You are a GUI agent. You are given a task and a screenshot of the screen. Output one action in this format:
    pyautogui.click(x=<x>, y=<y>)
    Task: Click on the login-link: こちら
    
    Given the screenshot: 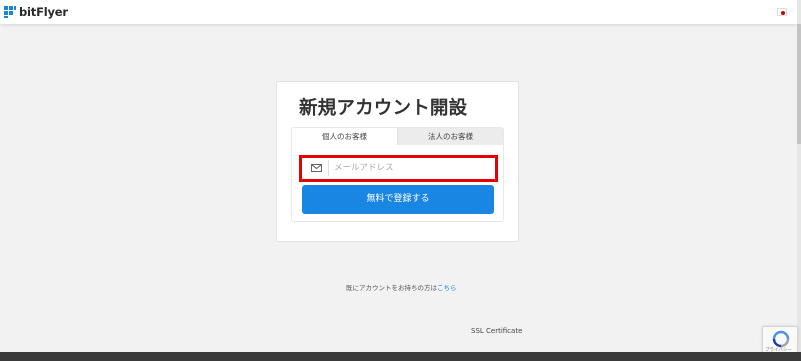 What is the action you would take?
    pyautogui.click(x=447, y=288)
    